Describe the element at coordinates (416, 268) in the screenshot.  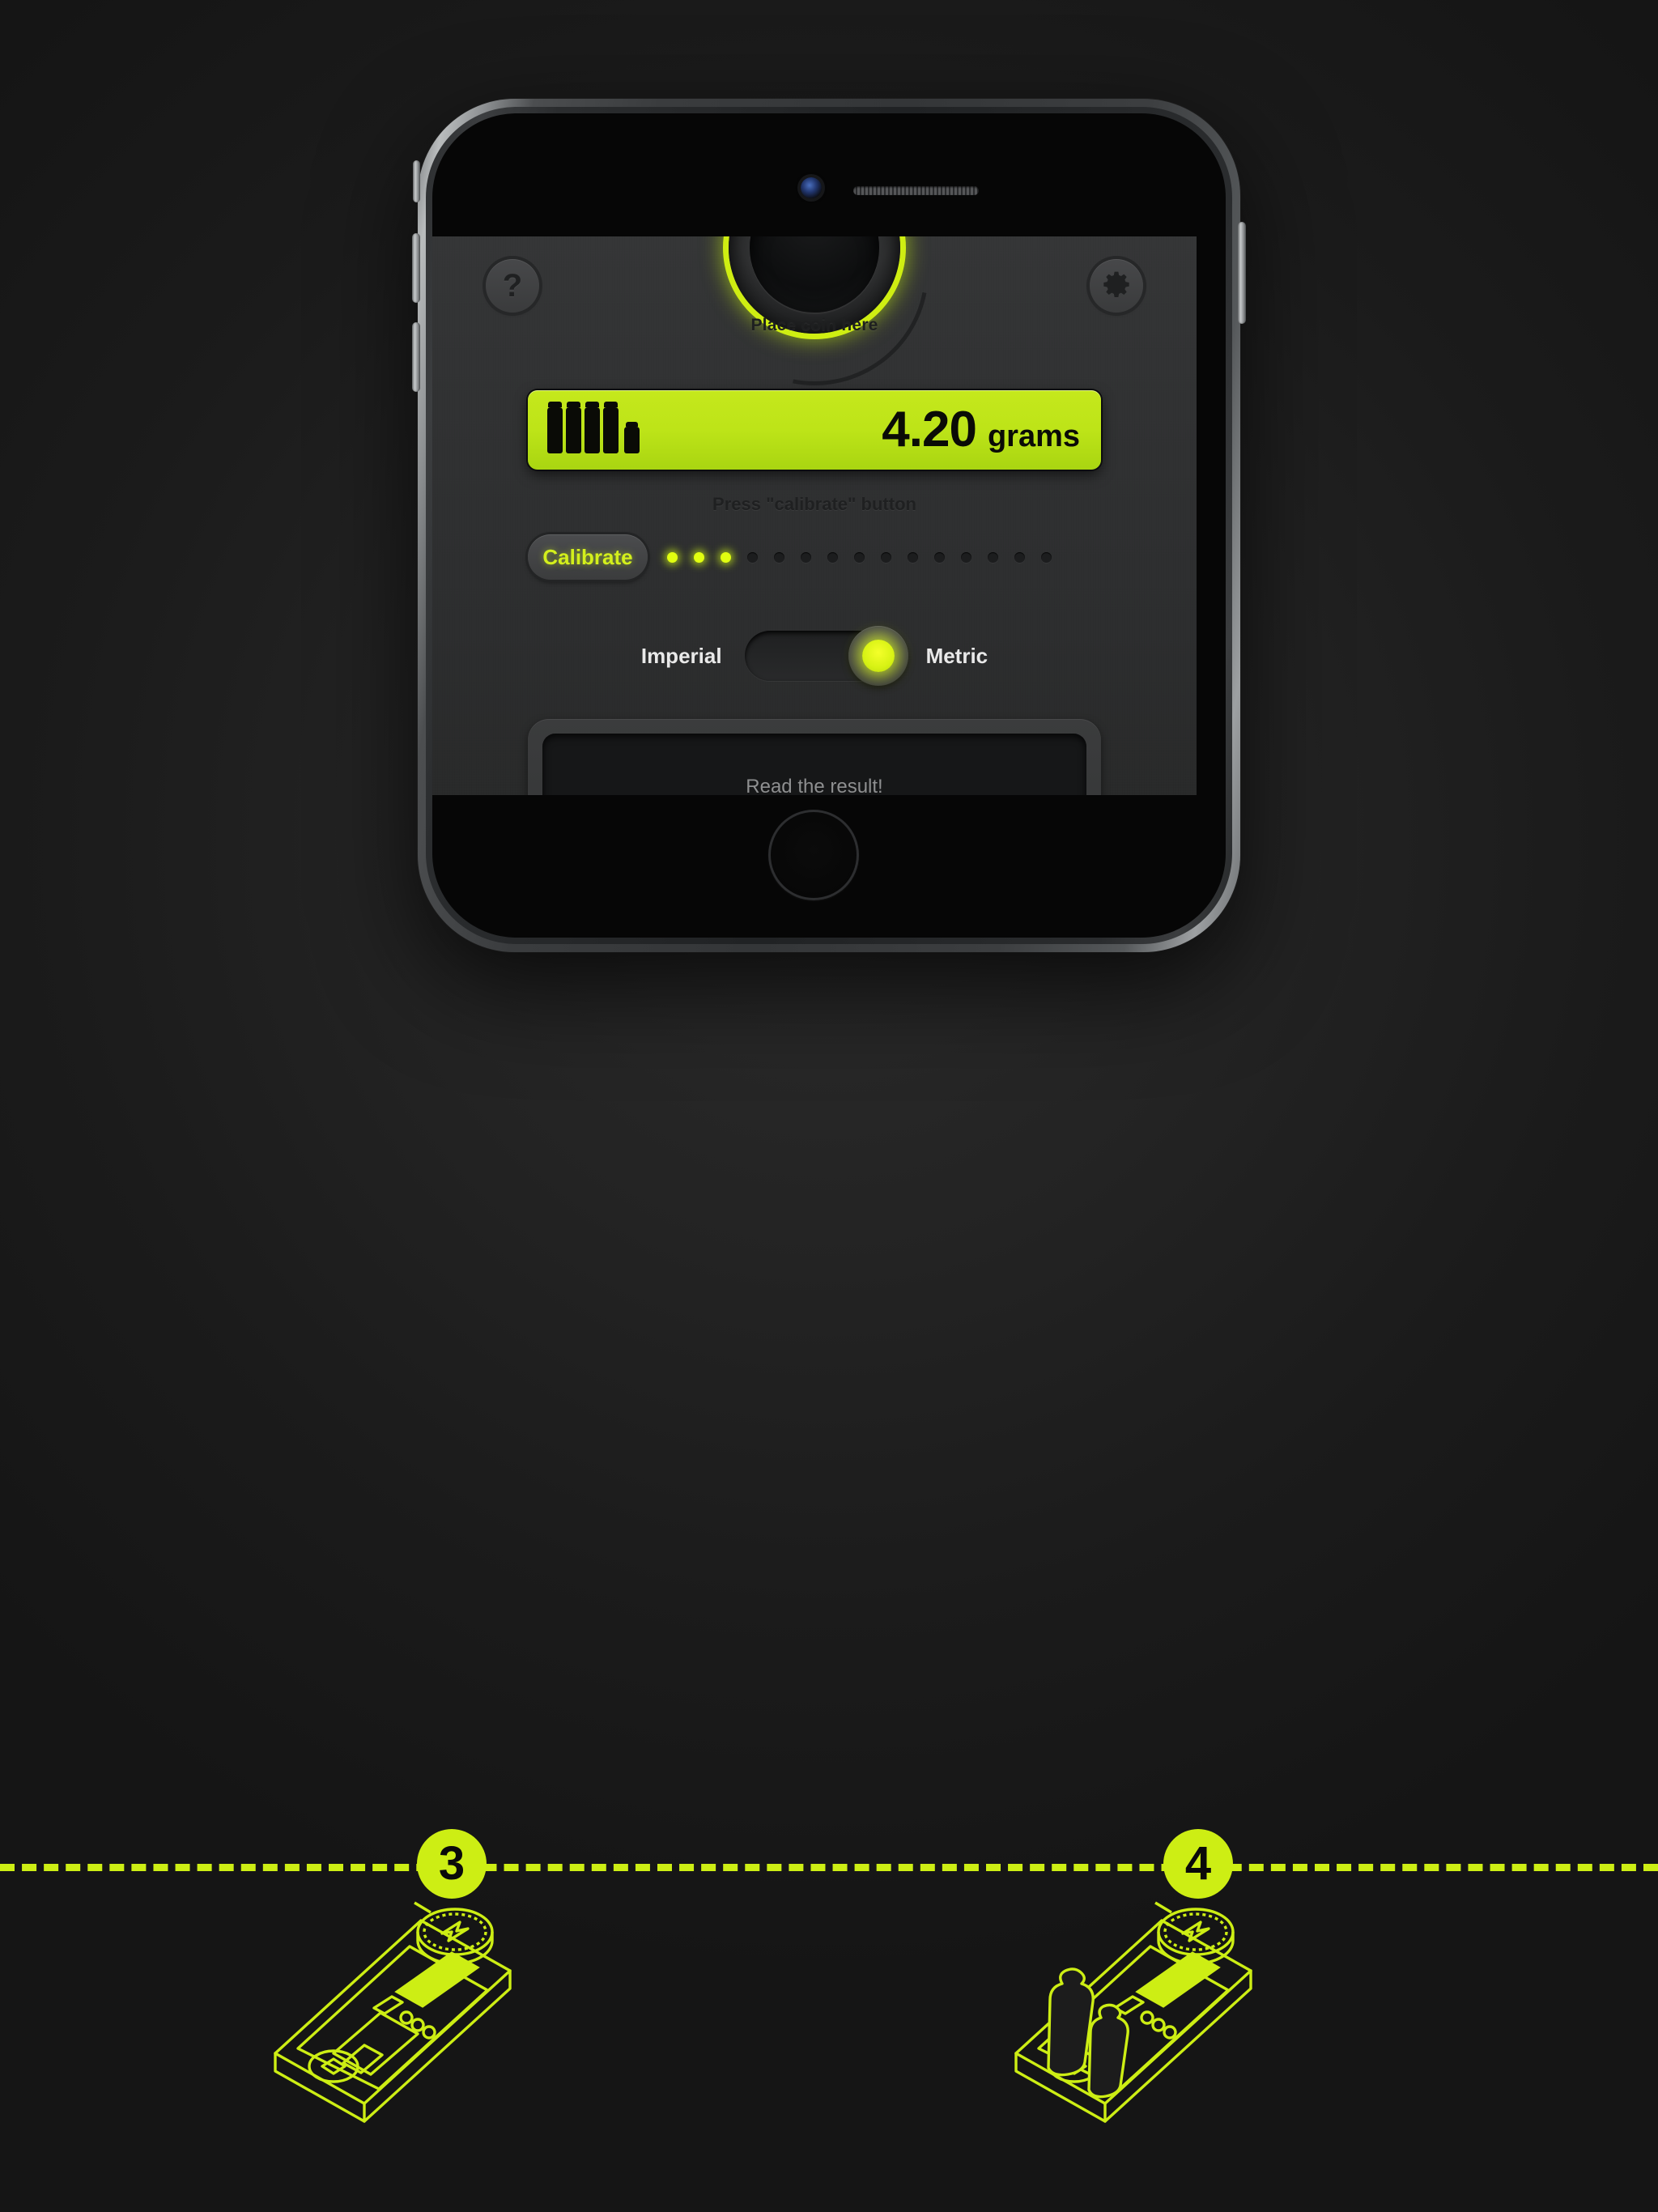
I see `volume-up-button` at that location.